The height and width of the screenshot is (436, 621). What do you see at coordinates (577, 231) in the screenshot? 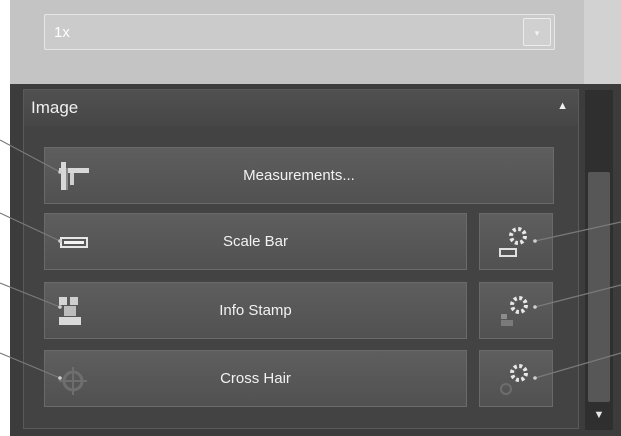
I see `callout-line-scale-bar-settings` at bounding box center [577, 231].